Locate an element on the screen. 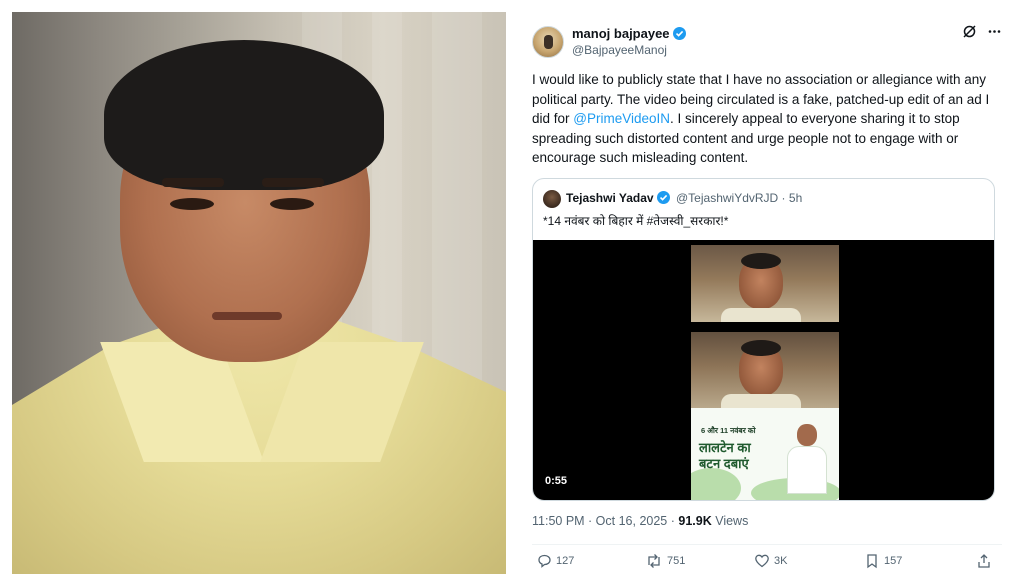  action-bar: 127 751 3K 157 is located at coordinates (764, 563).